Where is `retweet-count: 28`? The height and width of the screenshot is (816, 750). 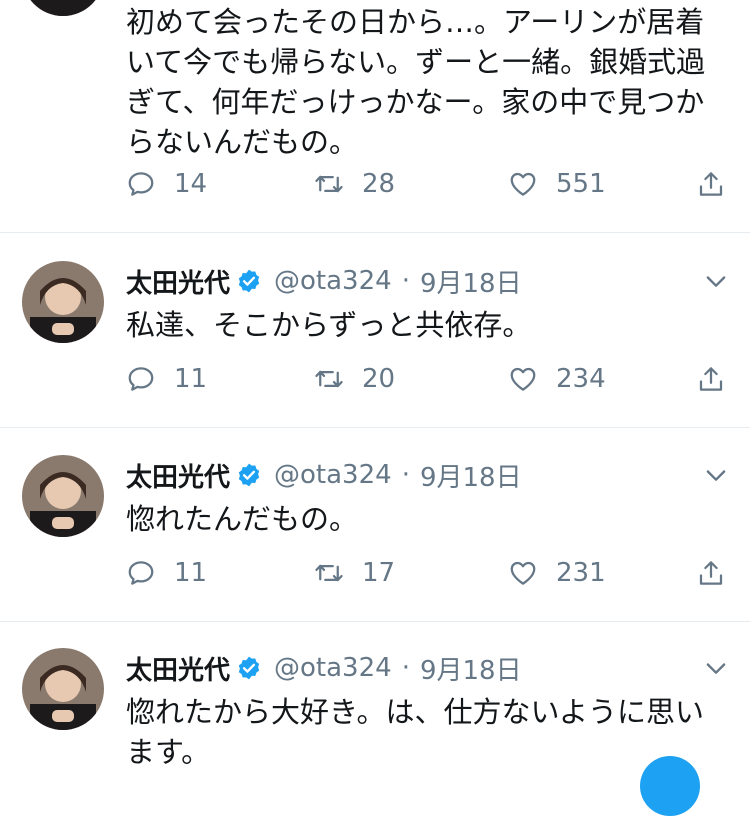 retweet-count: 28 is located at coordinates (379, 184).